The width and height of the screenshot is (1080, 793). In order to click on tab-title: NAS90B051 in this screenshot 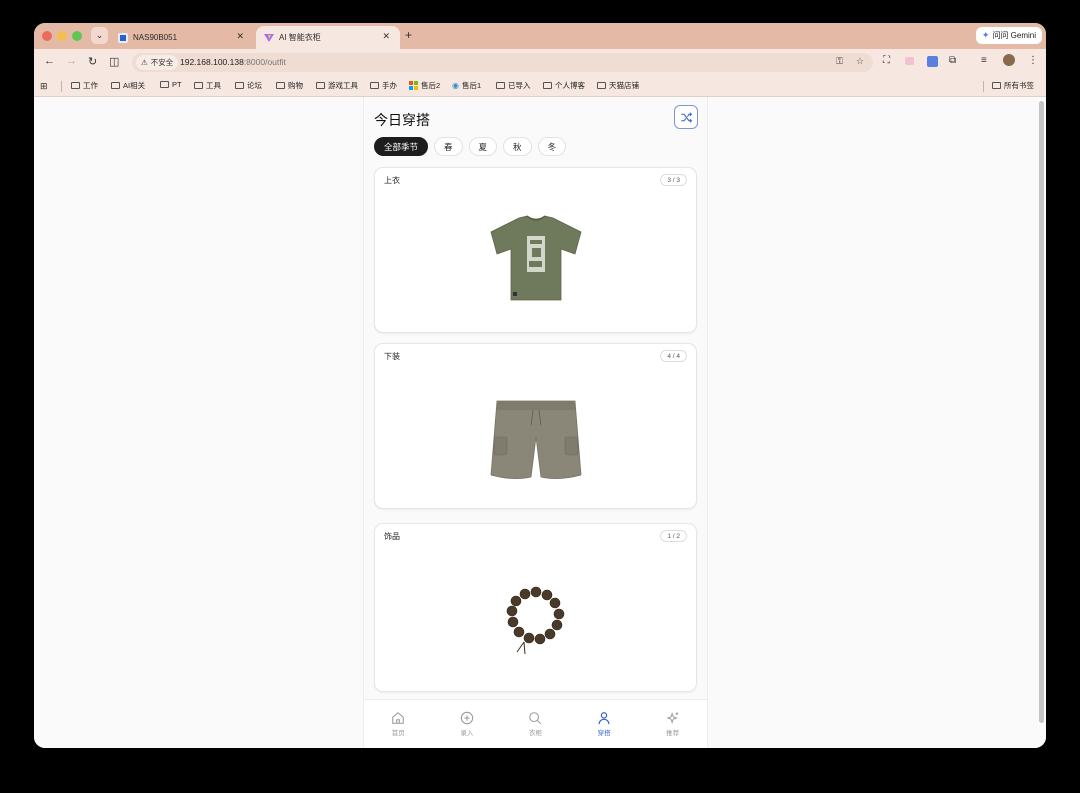, I will do `click(155, 37)`.